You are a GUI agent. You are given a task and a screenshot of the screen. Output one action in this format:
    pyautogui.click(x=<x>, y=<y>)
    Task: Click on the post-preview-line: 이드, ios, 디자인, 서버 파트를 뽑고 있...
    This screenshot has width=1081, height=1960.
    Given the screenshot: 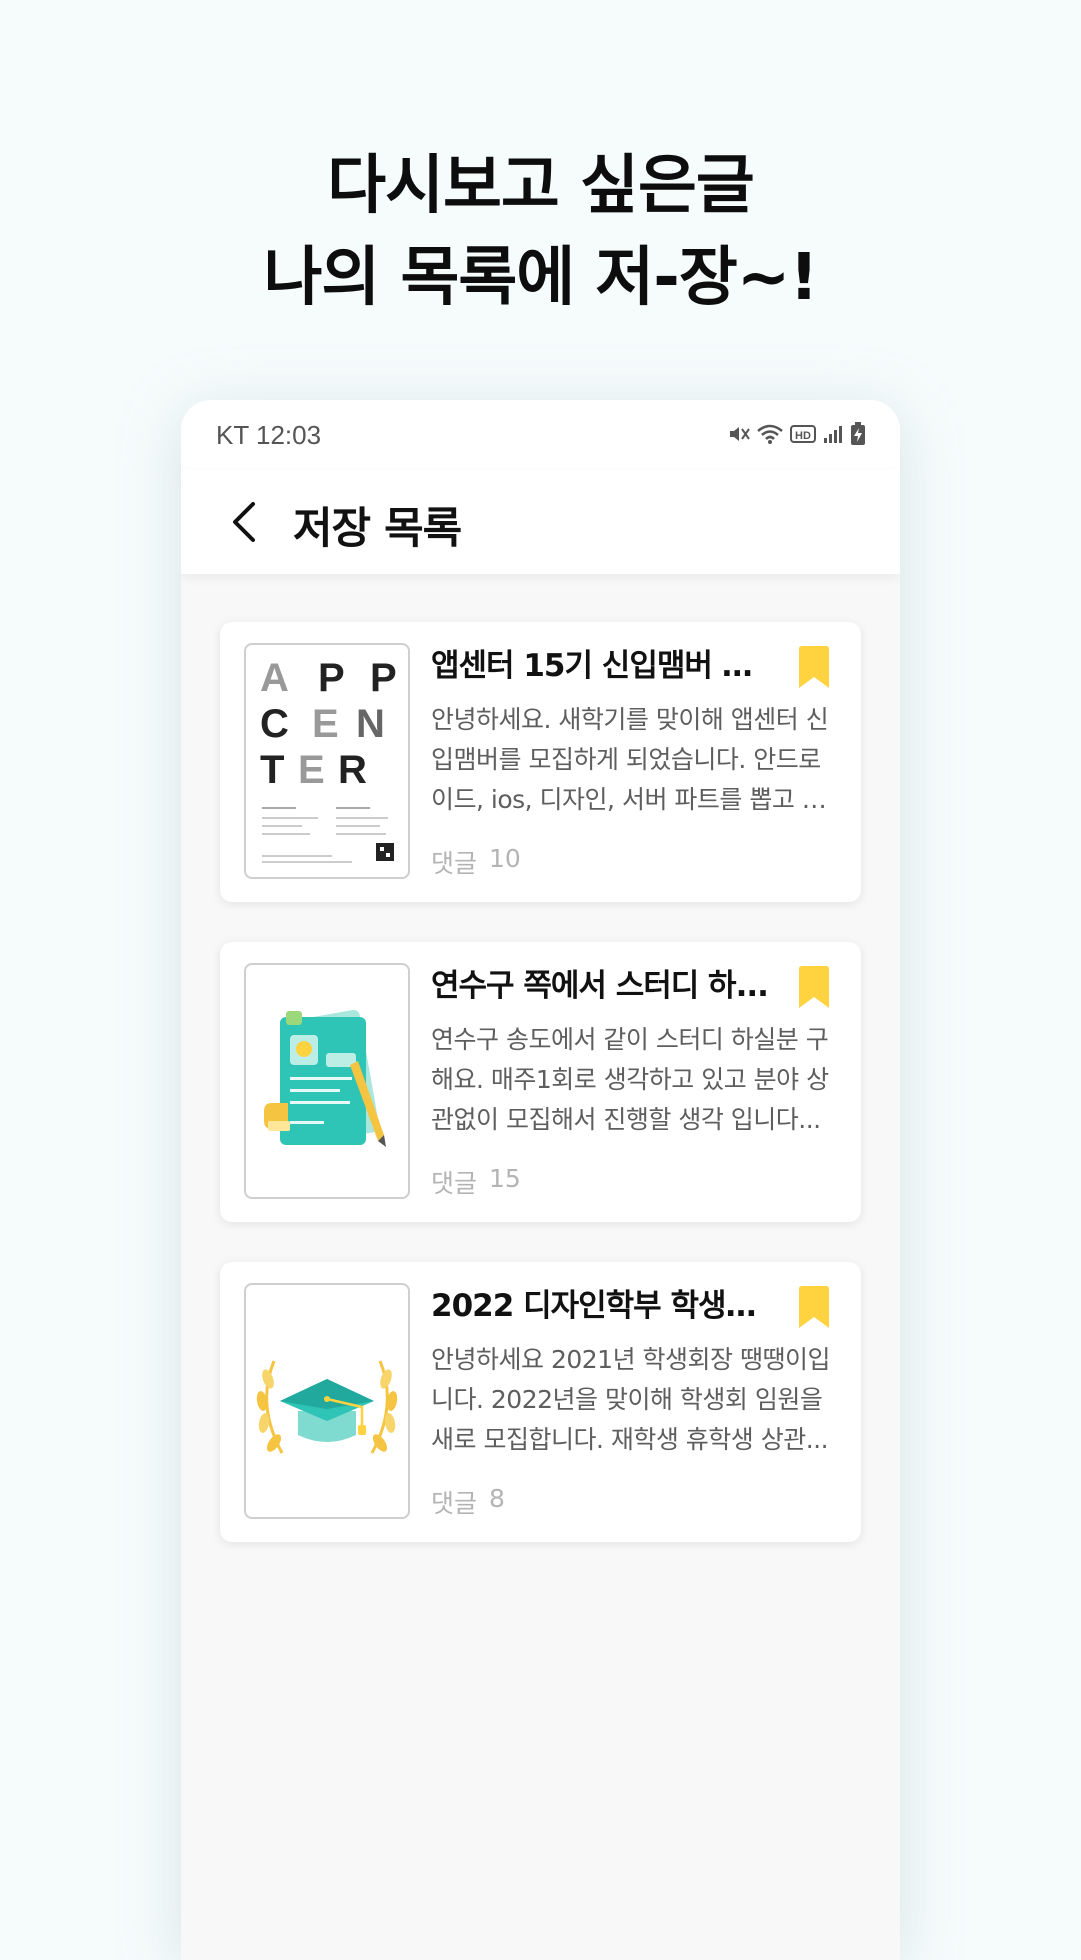 What is the action you would take?
    pyautogui.click(x=633, y=799)
    